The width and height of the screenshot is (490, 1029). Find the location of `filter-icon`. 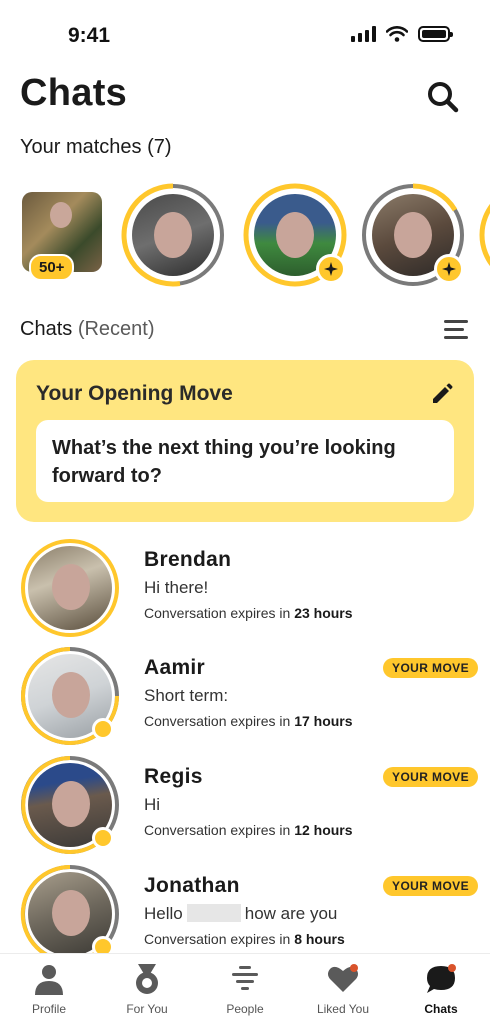

filter-icon is located at coordinates (456, 330).